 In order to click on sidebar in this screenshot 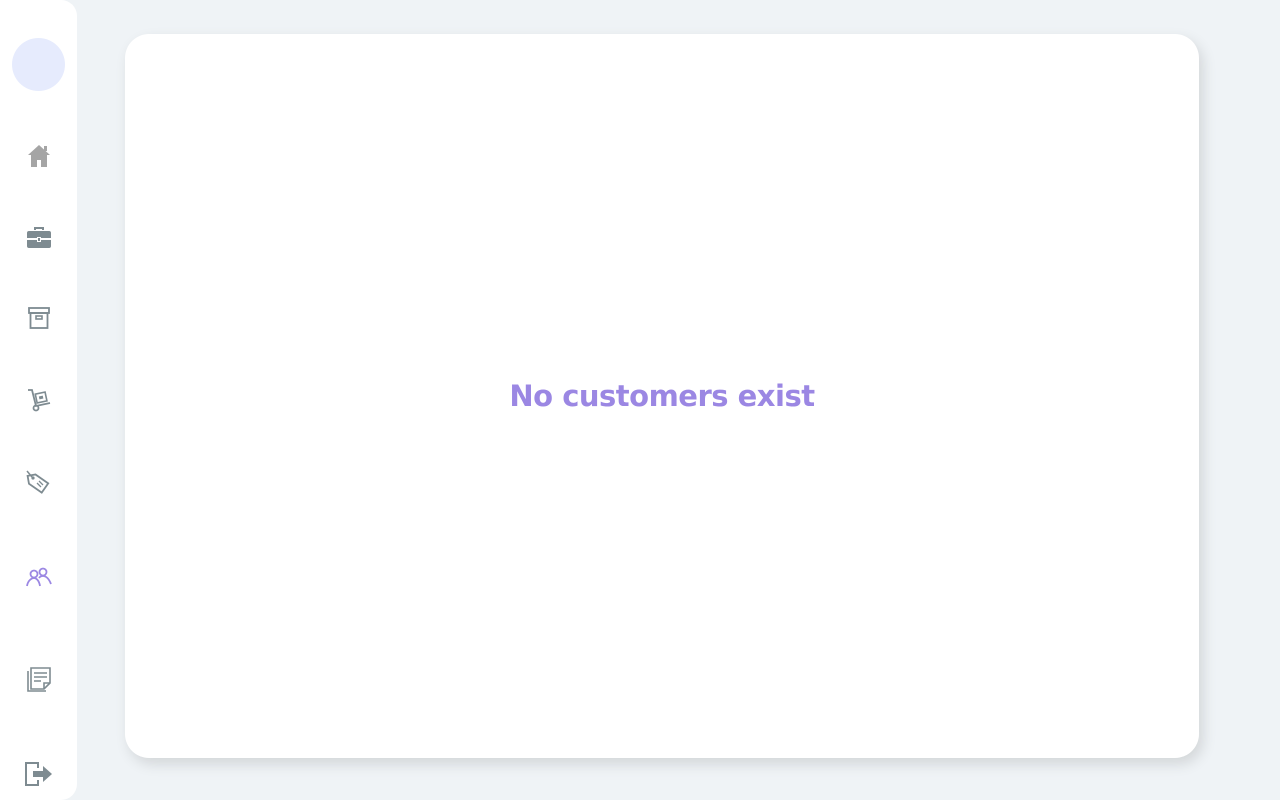, I will do `click(38, 400)`.